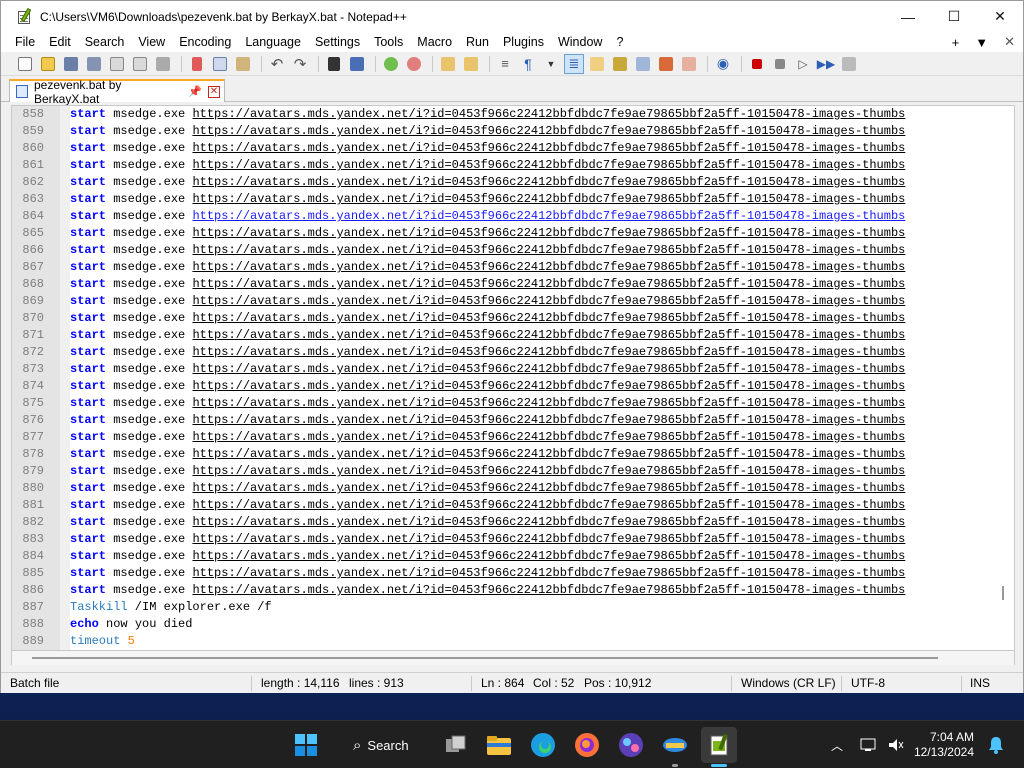 This screenshot has height=768, width=1024. Describe the element at coordinates (574, 63) in the screenshot. I see `indent-guide-icon: ≣` at that location.